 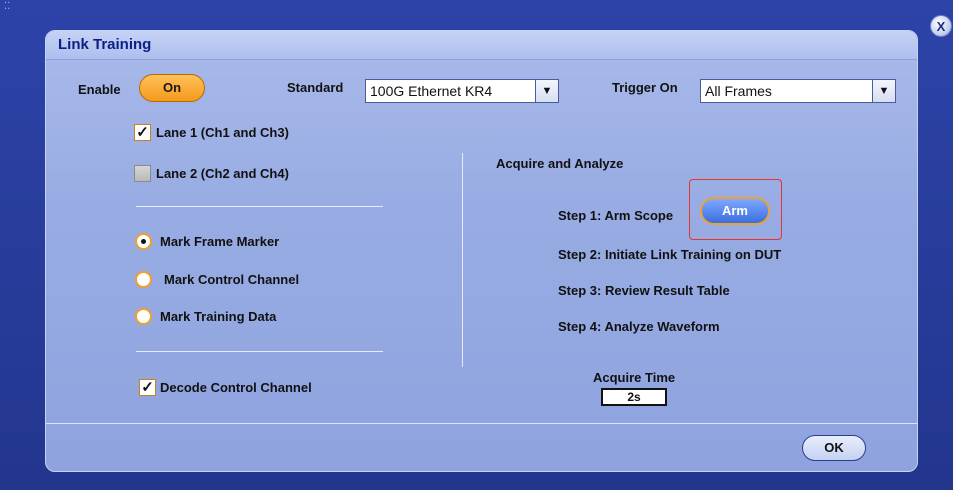 I want to click on step-3-label: Step 3: Review Result Table, so click(x=644, y=290).